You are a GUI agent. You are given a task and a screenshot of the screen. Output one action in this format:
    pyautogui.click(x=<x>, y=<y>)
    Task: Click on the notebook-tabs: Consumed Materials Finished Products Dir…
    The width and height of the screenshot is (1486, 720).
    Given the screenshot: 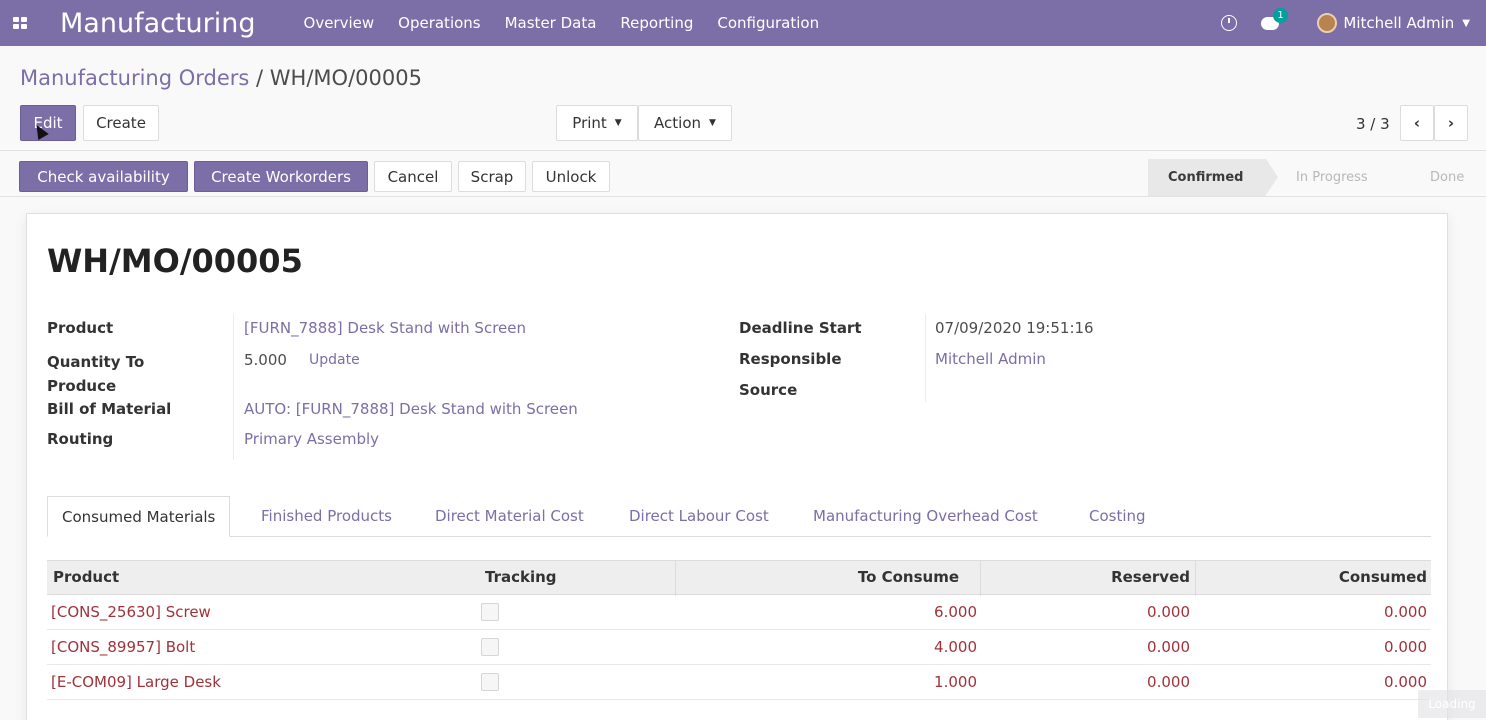 What is the action you would take?
    pyautogui.click(x=739, y=516)
    